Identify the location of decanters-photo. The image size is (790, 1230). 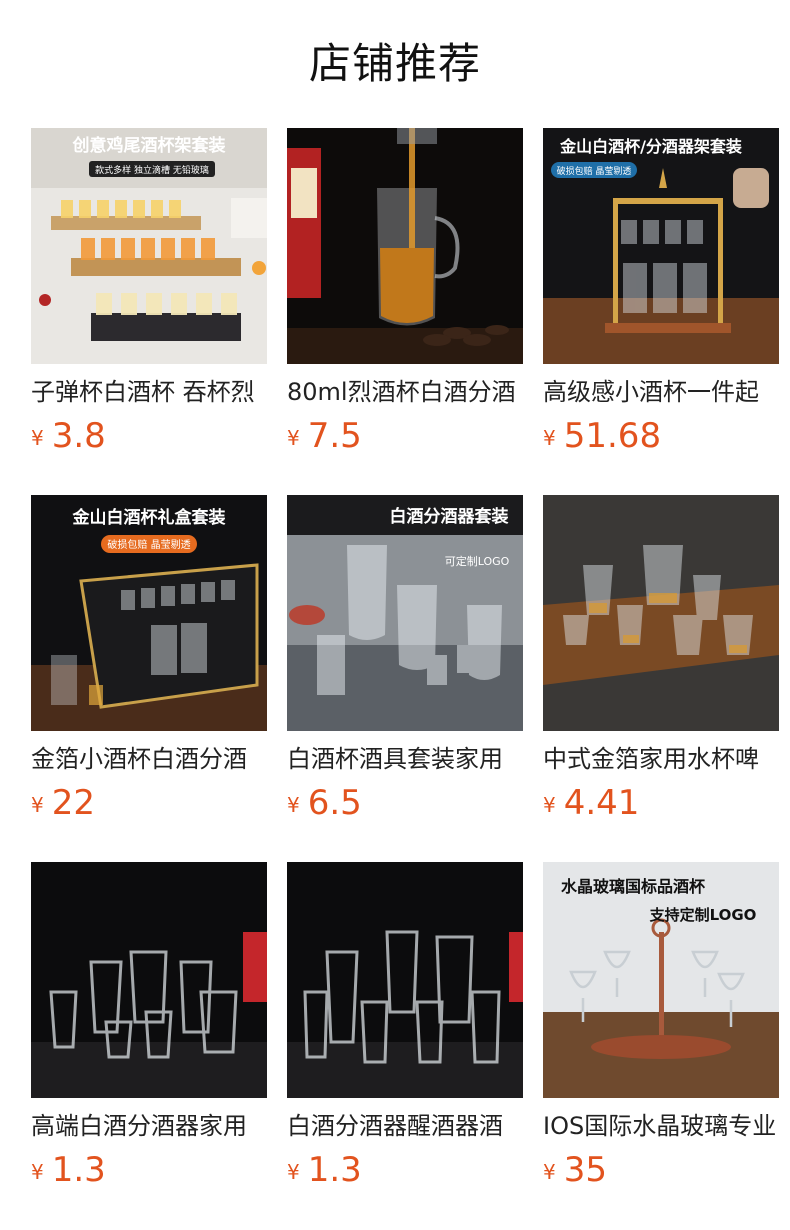
(405, 980).